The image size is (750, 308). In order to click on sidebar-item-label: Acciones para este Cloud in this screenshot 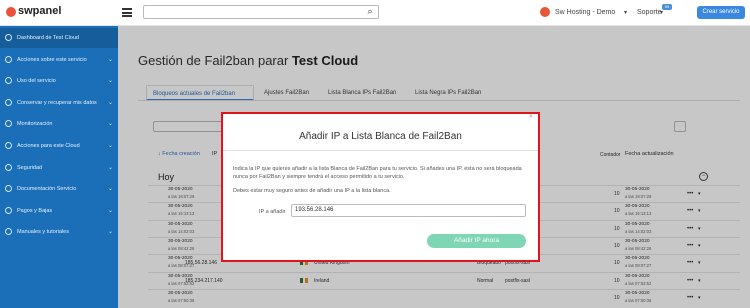, I will do `click(48, 146)`.